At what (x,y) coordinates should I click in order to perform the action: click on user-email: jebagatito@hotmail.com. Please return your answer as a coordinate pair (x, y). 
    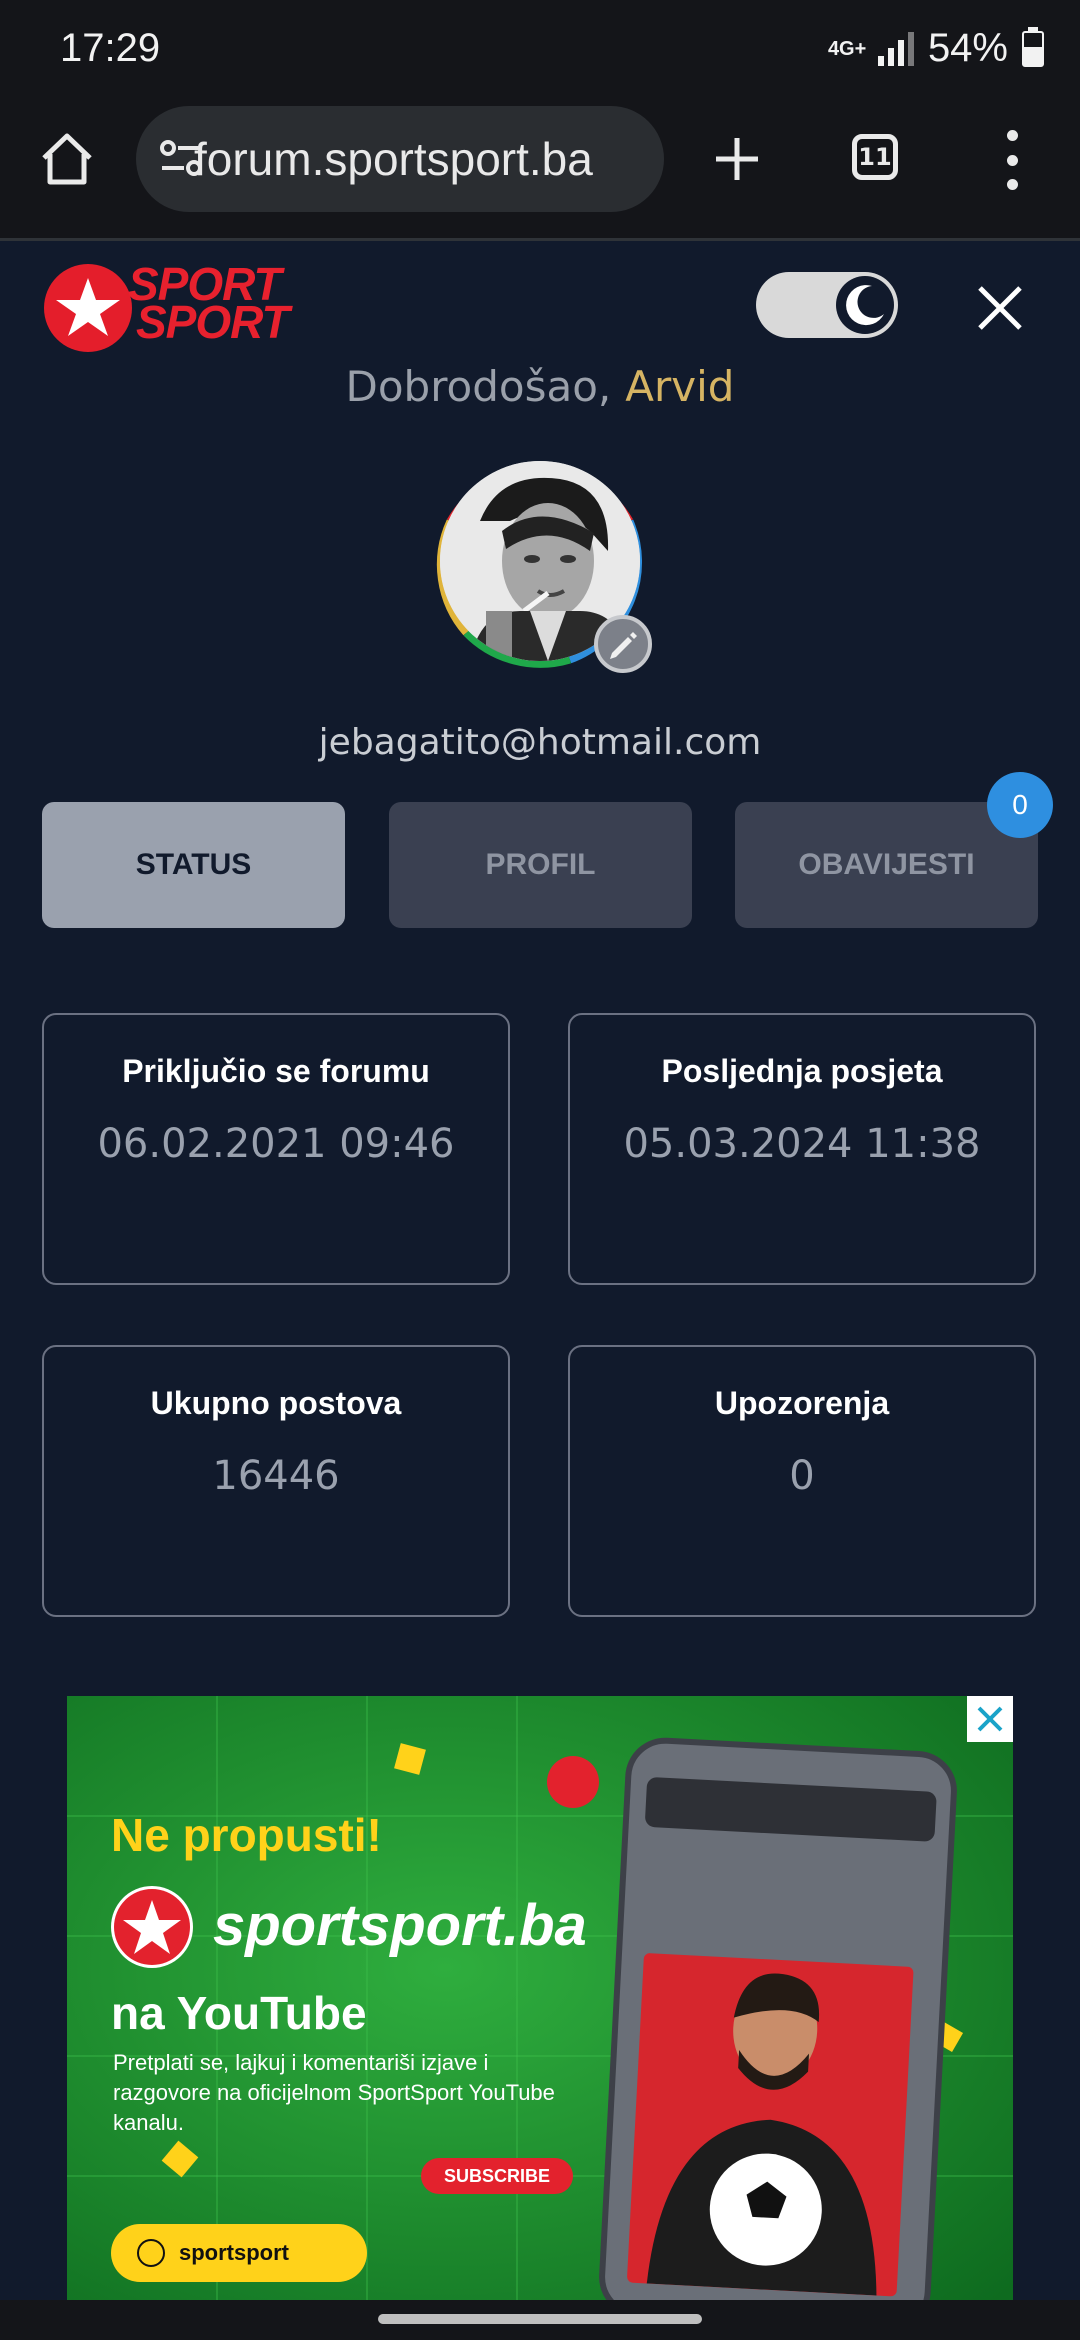
    Looking at the image, I should click on (540, 742).